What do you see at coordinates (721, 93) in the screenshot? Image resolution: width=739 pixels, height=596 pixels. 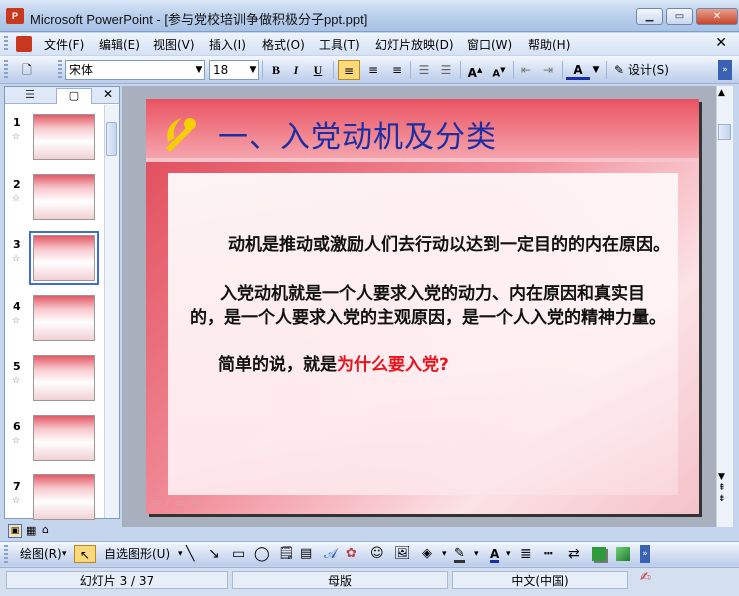 I see `scroll-up-icon: ▲` at bounding box center [721, 93].